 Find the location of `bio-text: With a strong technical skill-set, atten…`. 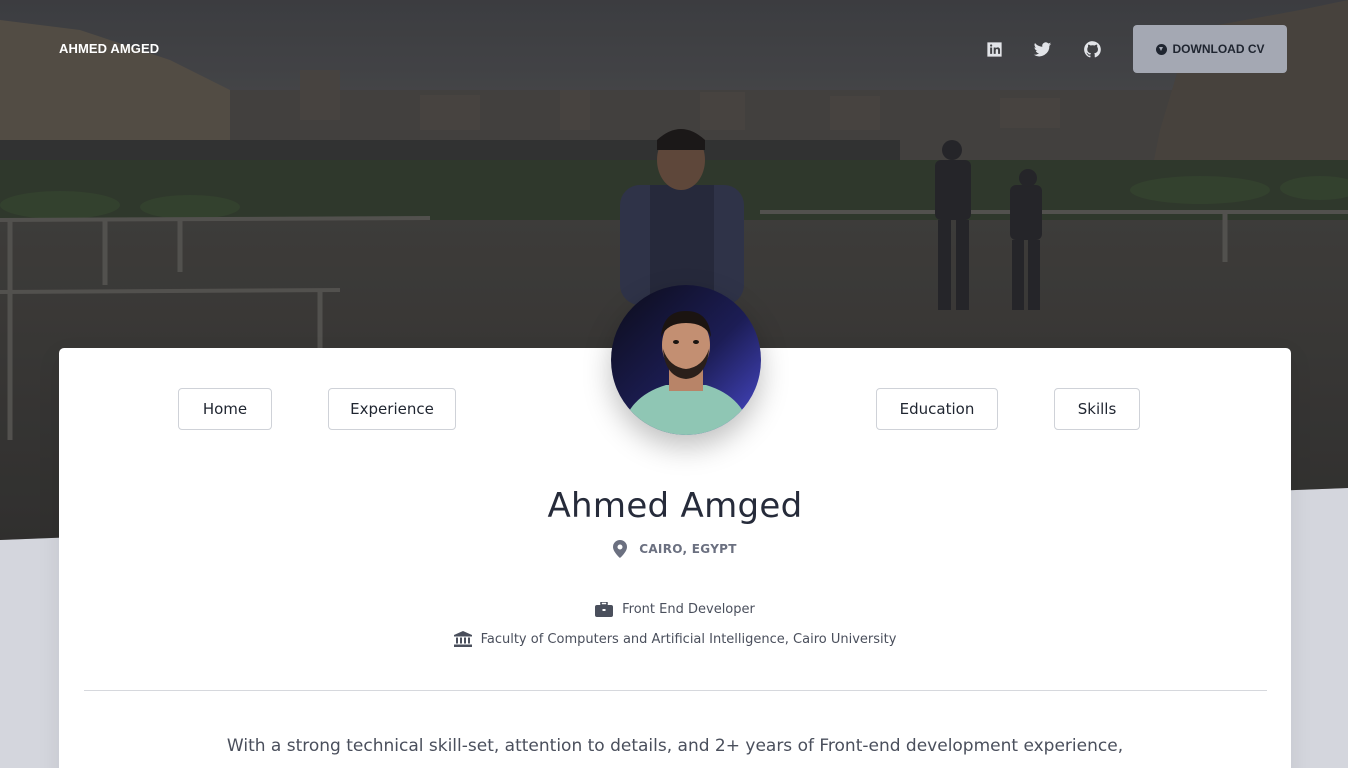

bio-text: With a strong technical skill-set, atten… is located at coordinates (675, 746).